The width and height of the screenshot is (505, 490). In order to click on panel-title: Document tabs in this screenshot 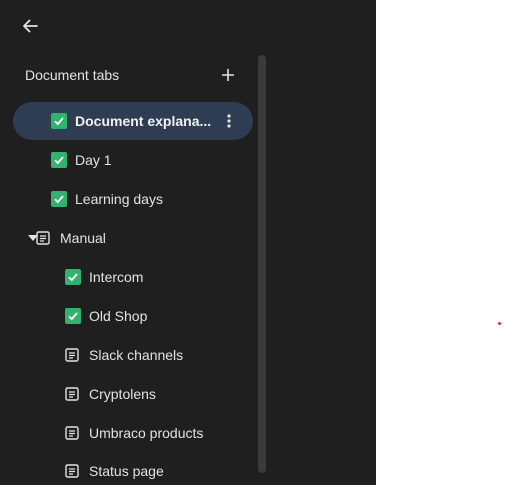, I will do `click(72, 75)`.